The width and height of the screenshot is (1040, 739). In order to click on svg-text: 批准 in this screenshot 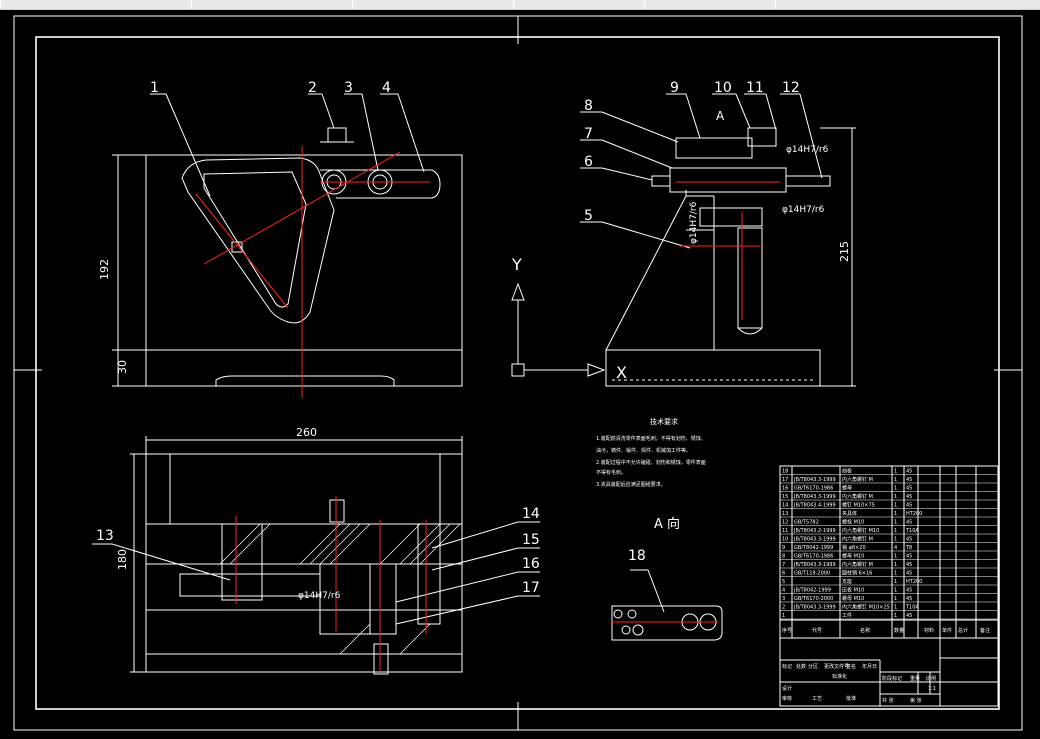, I will do `click(851, 698)`.